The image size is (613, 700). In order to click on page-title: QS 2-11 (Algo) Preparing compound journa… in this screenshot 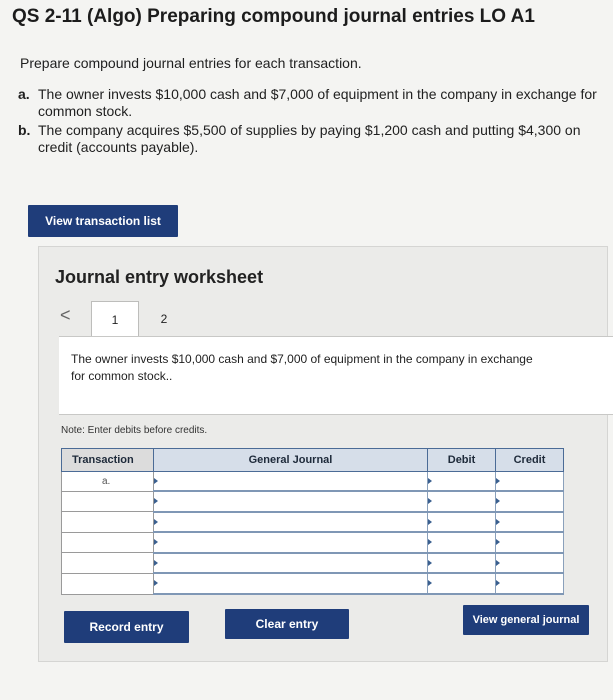, I will do `click(273, 16)`.